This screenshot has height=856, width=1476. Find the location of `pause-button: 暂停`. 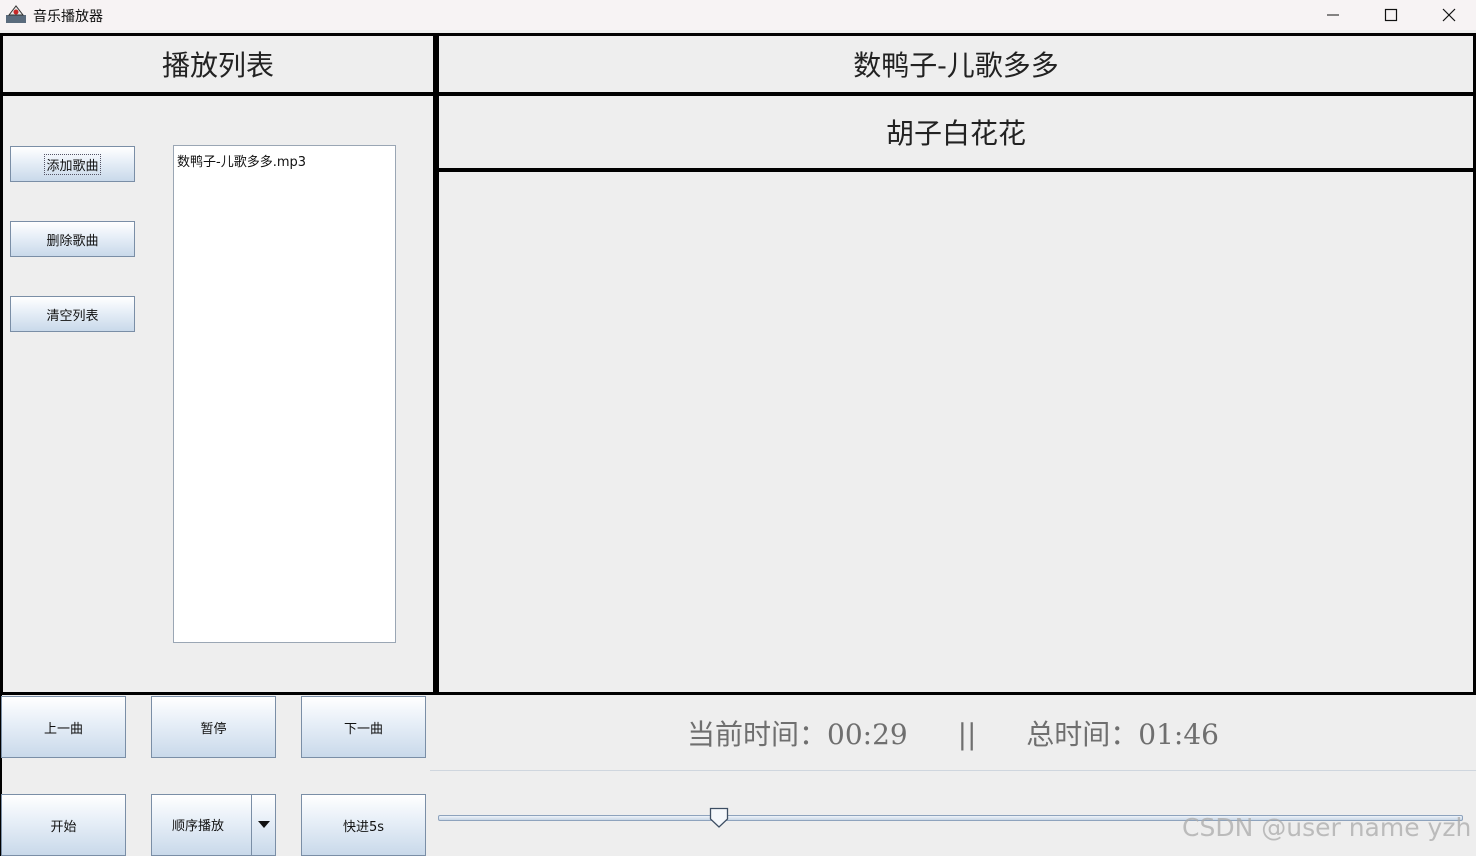

pause-button: 暂停 is located at coordinates (213, 727).